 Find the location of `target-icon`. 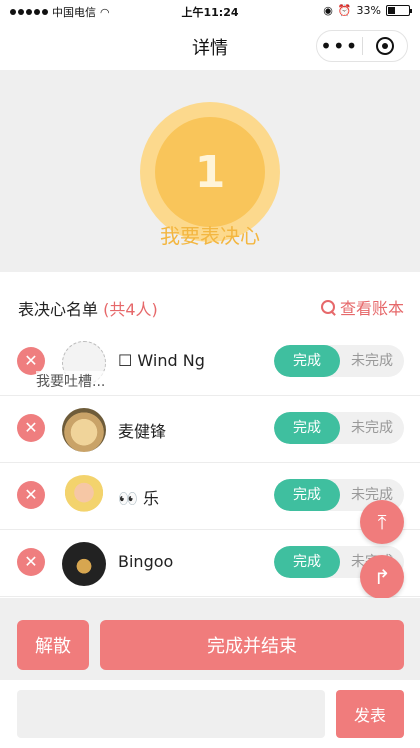

target-icon is located at coordinates (384, 46).